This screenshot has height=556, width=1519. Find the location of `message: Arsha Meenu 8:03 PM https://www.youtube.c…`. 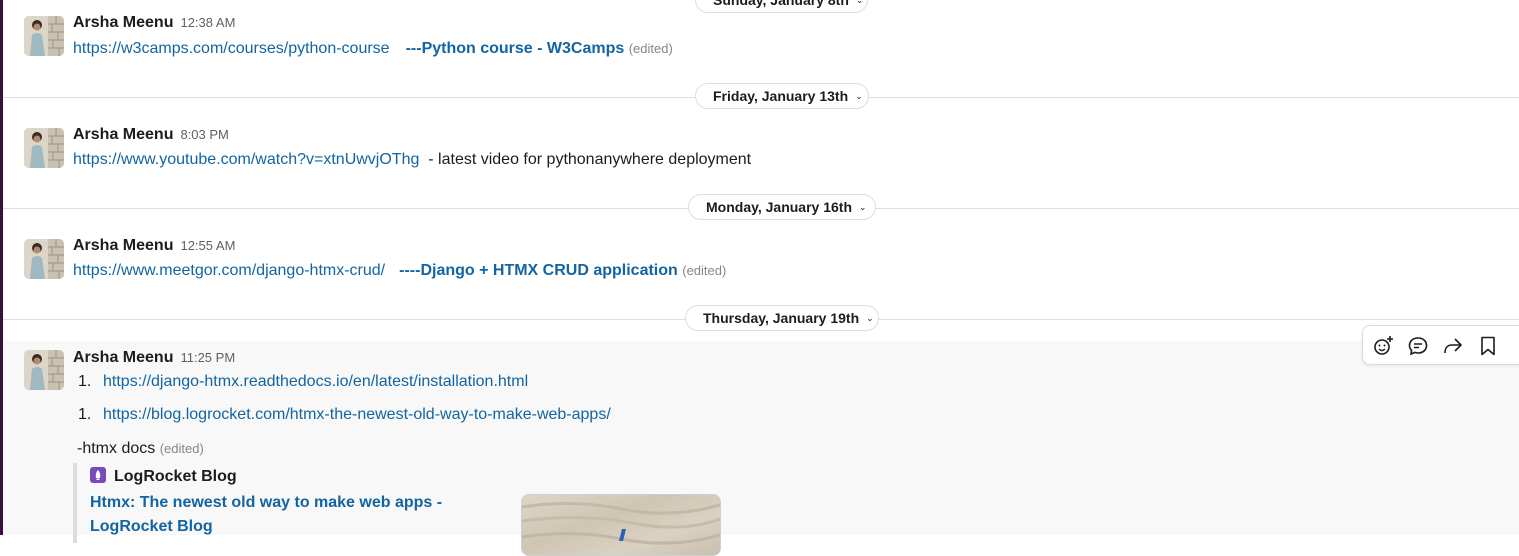

message: Arsha Meenu 8:03 PM https://www.youtube.c… is located at coordinates (761, 152).